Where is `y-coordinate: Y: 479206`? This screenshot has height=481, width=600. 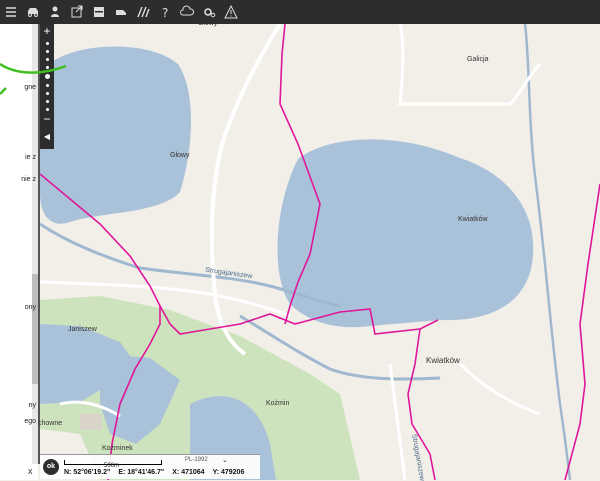
y-coordinate: Y: 479206 is located at coordinates (228, 472).